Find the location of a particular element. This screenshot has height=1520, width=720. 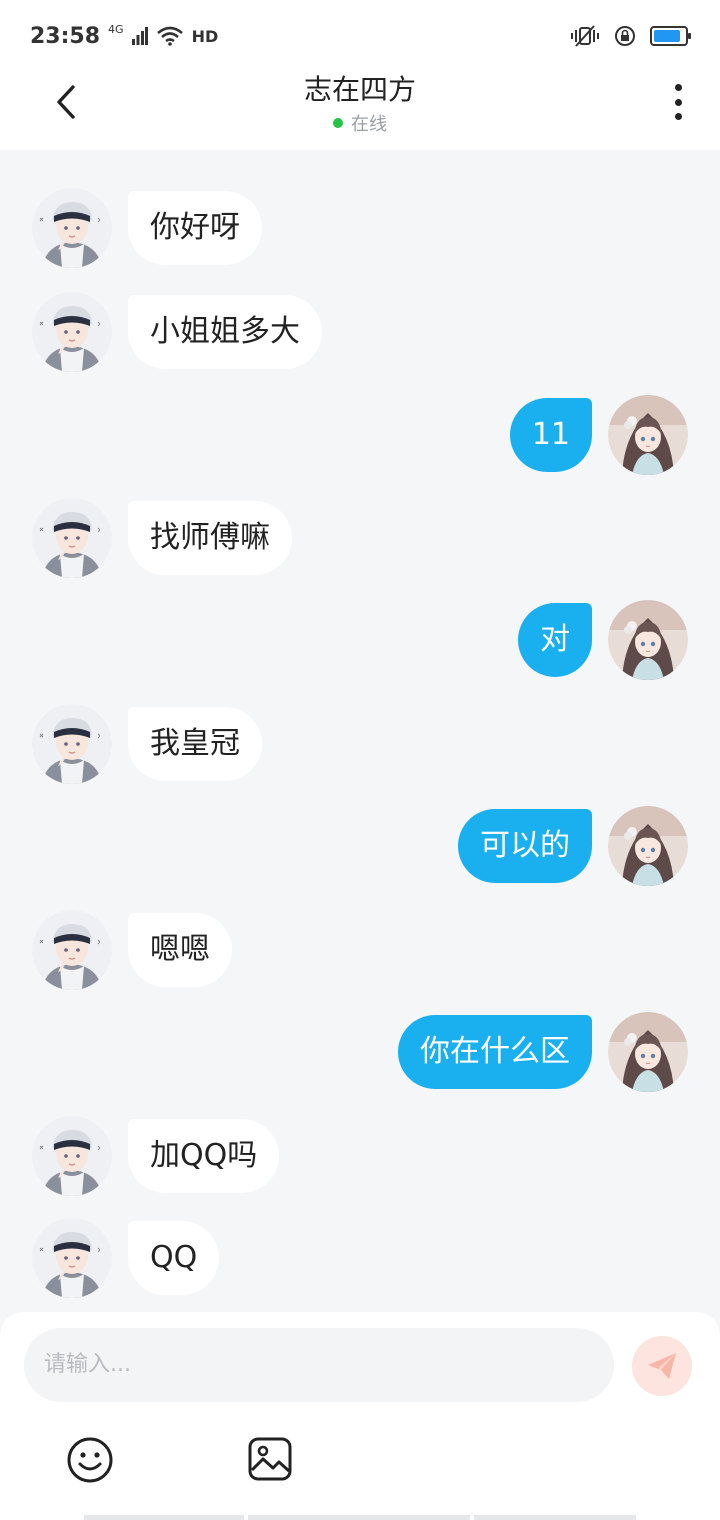

more-options-button is located at coordinates (678, 102).